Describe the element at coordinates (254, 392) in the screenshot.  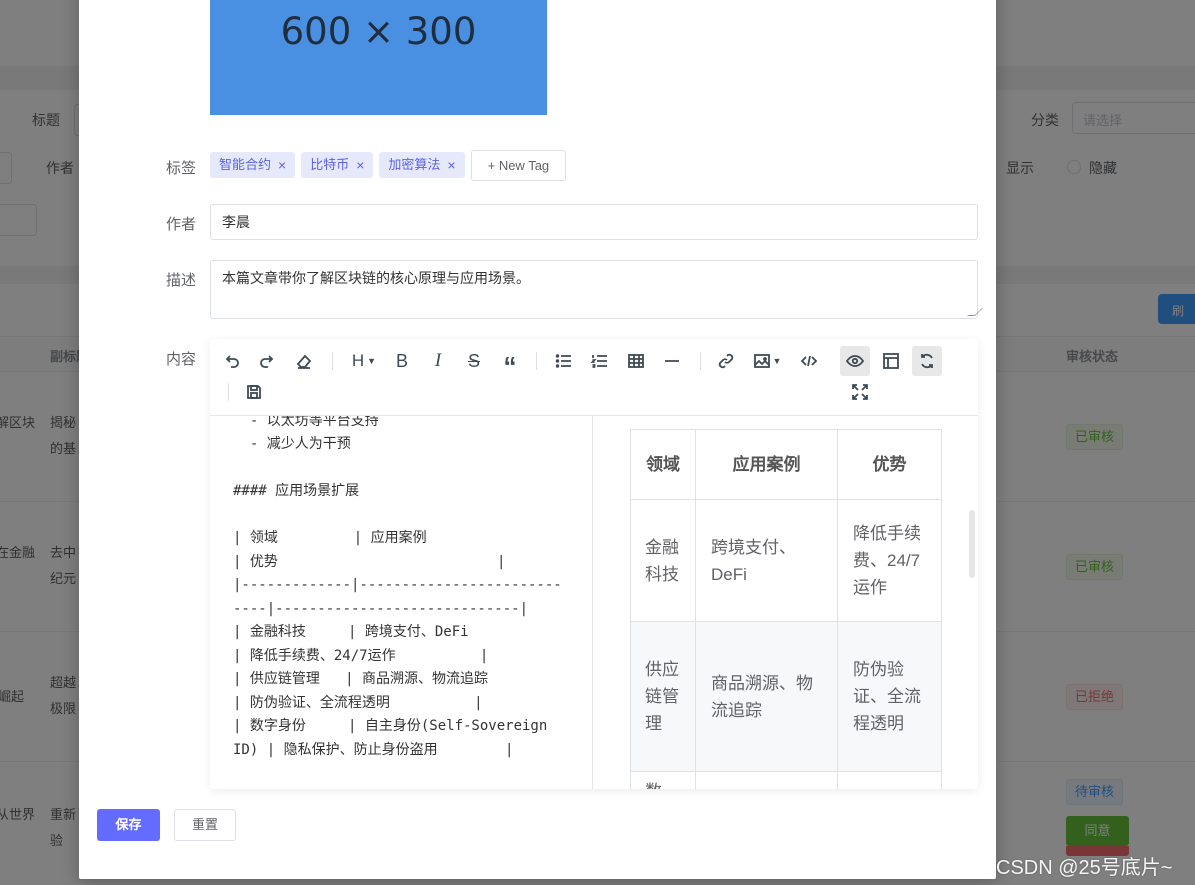
I see `save-icon` at that location.